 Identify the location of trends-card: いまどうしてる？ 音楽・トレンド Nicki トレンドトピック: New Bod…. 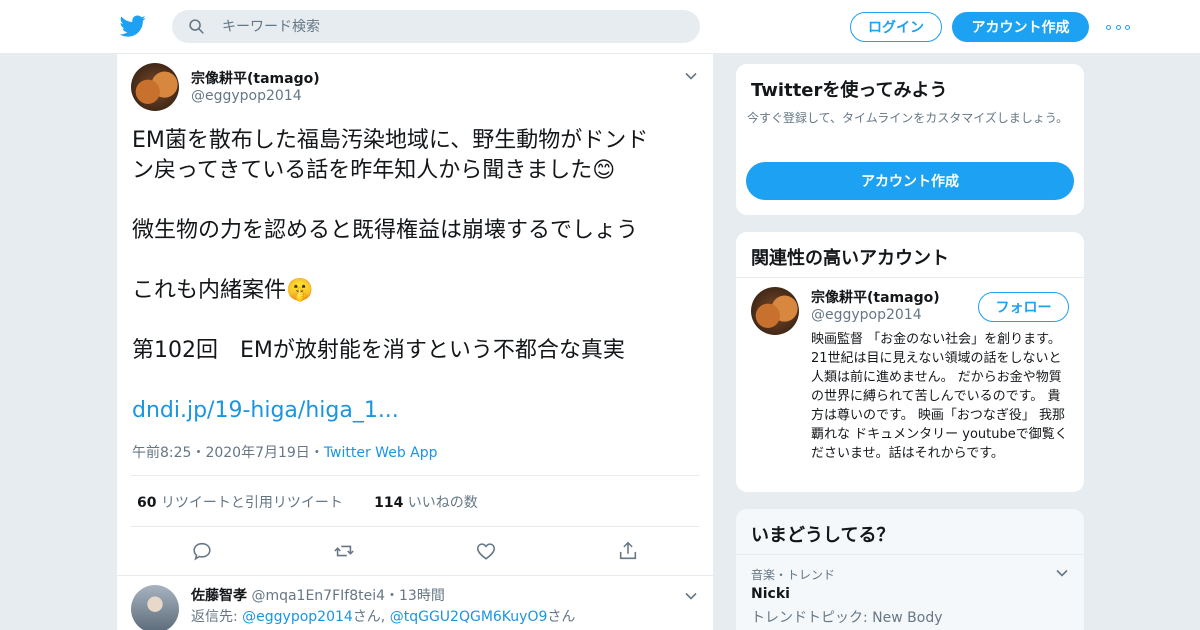
(910, 569).